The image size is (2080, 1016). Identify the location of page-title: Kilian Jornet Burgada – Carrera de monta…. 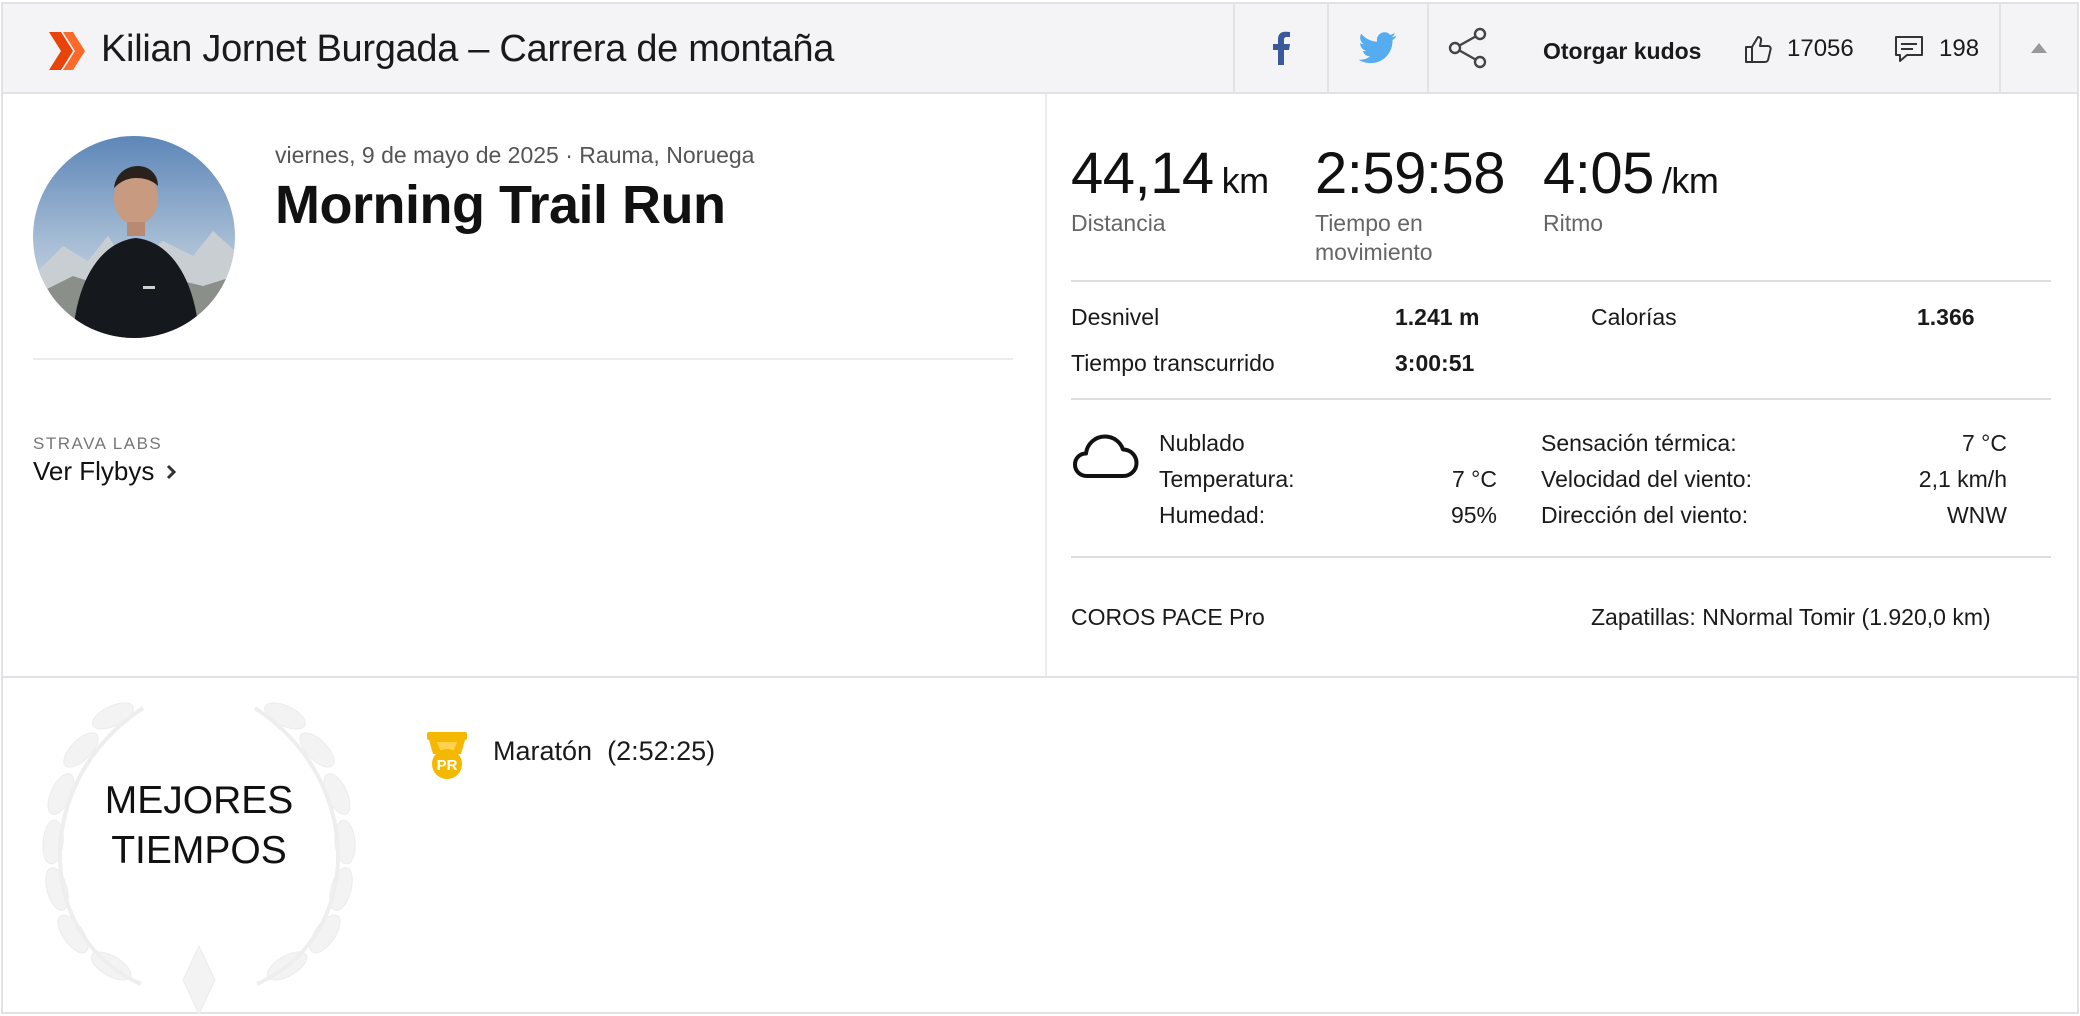
(468, 49).